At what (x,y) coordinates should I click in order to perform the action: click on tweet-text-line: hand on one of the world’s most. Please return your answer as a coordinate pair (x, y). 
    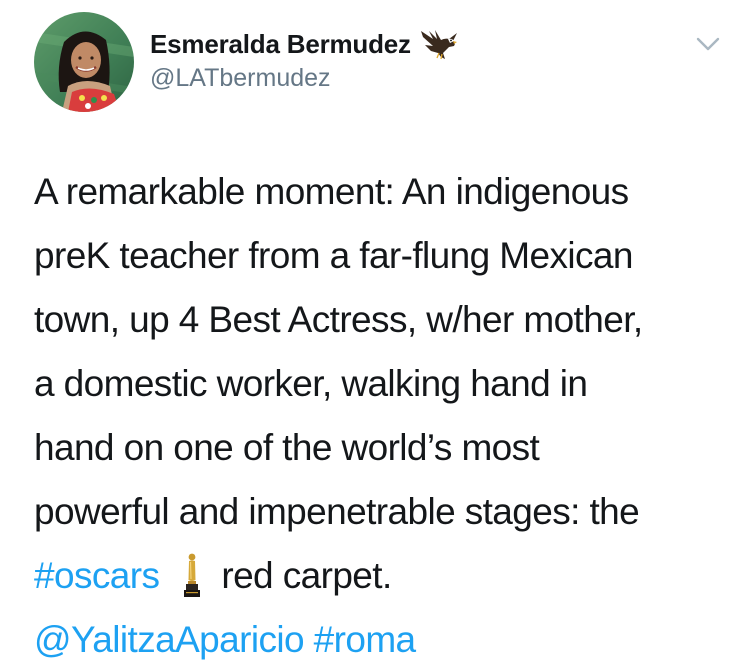
    Looking at the image, I should click on (287, 447).